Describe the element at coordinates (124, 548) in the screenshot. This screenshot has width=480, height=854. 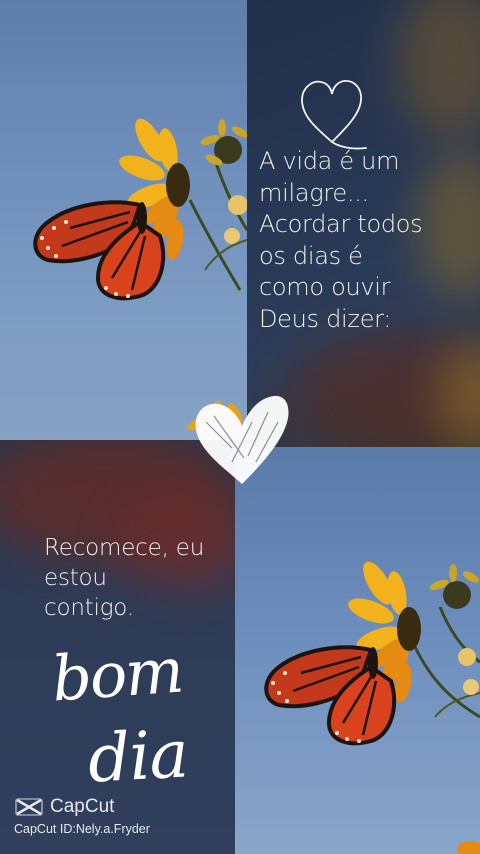
I see `quote-bottom-line: Recomece, eu` at that location.